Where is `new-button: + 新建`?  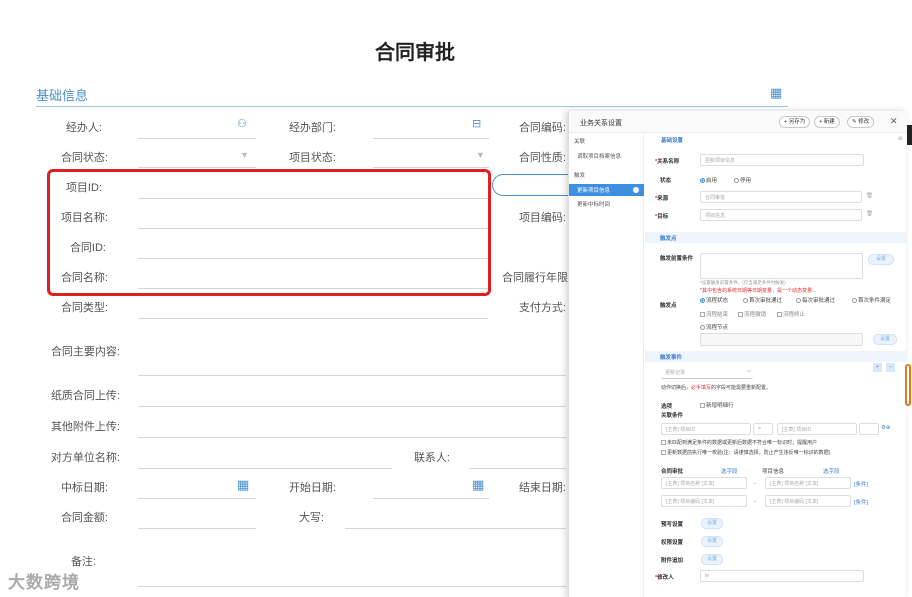 new-button: + 新建 is located at coordinates (827, 122).